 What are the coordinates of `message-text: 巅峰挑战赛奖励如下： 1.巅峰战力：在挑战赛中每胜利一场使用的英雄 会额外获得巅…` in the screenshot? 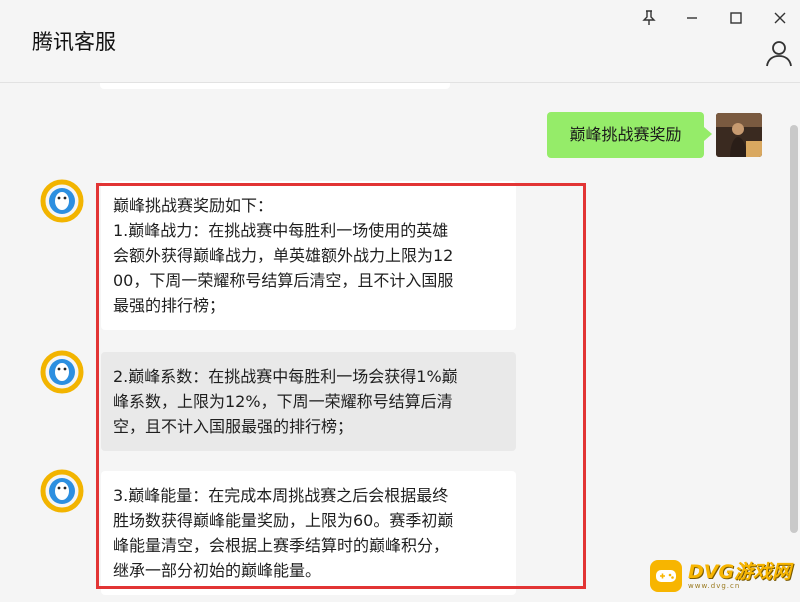 It's located at (283, 255).